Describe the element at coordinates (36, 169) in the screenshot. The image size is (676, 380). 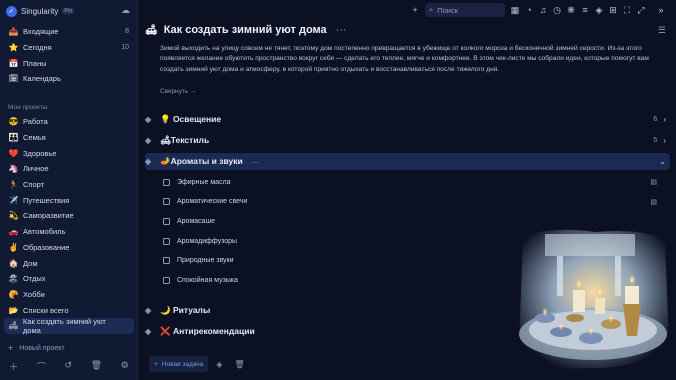
I see `project-item-label: Личное` at that location.